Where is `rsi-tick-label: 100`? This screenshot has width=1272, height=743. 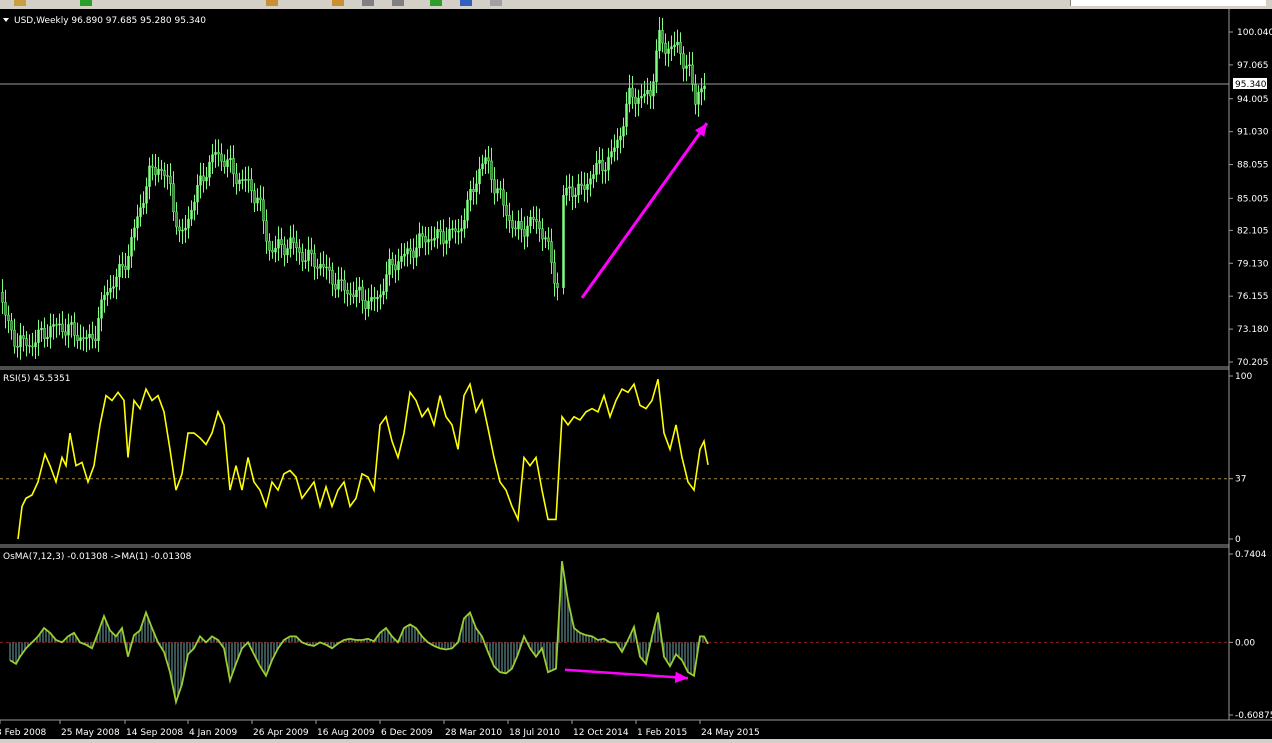
rsi-tick-label: 100 is located at coordinates (1243, 377).